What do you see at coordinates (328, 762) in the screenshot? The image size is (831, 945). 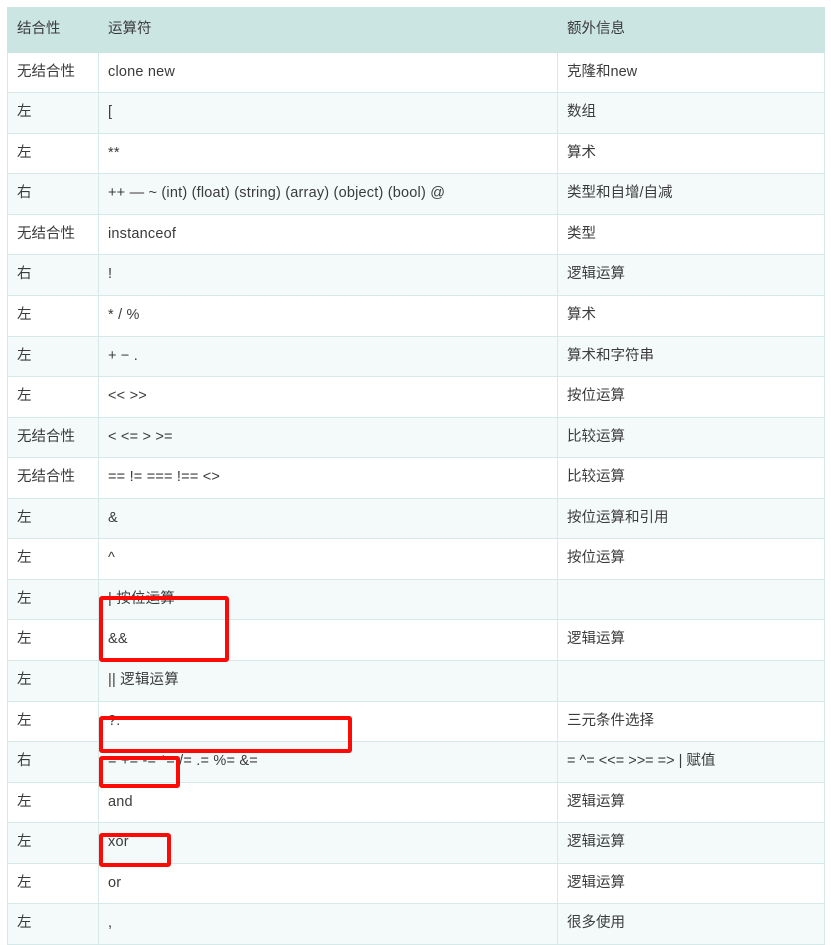 I see `cell-operator: = += -= *= /= .= %= &=` at bounding box center [328, 762].